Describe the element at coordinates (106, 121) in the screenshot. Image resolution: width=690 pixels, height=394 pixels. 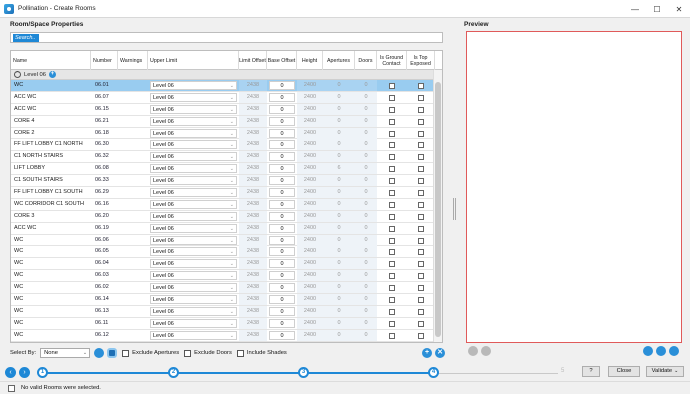
I see `room-number: 06.21` at that location.